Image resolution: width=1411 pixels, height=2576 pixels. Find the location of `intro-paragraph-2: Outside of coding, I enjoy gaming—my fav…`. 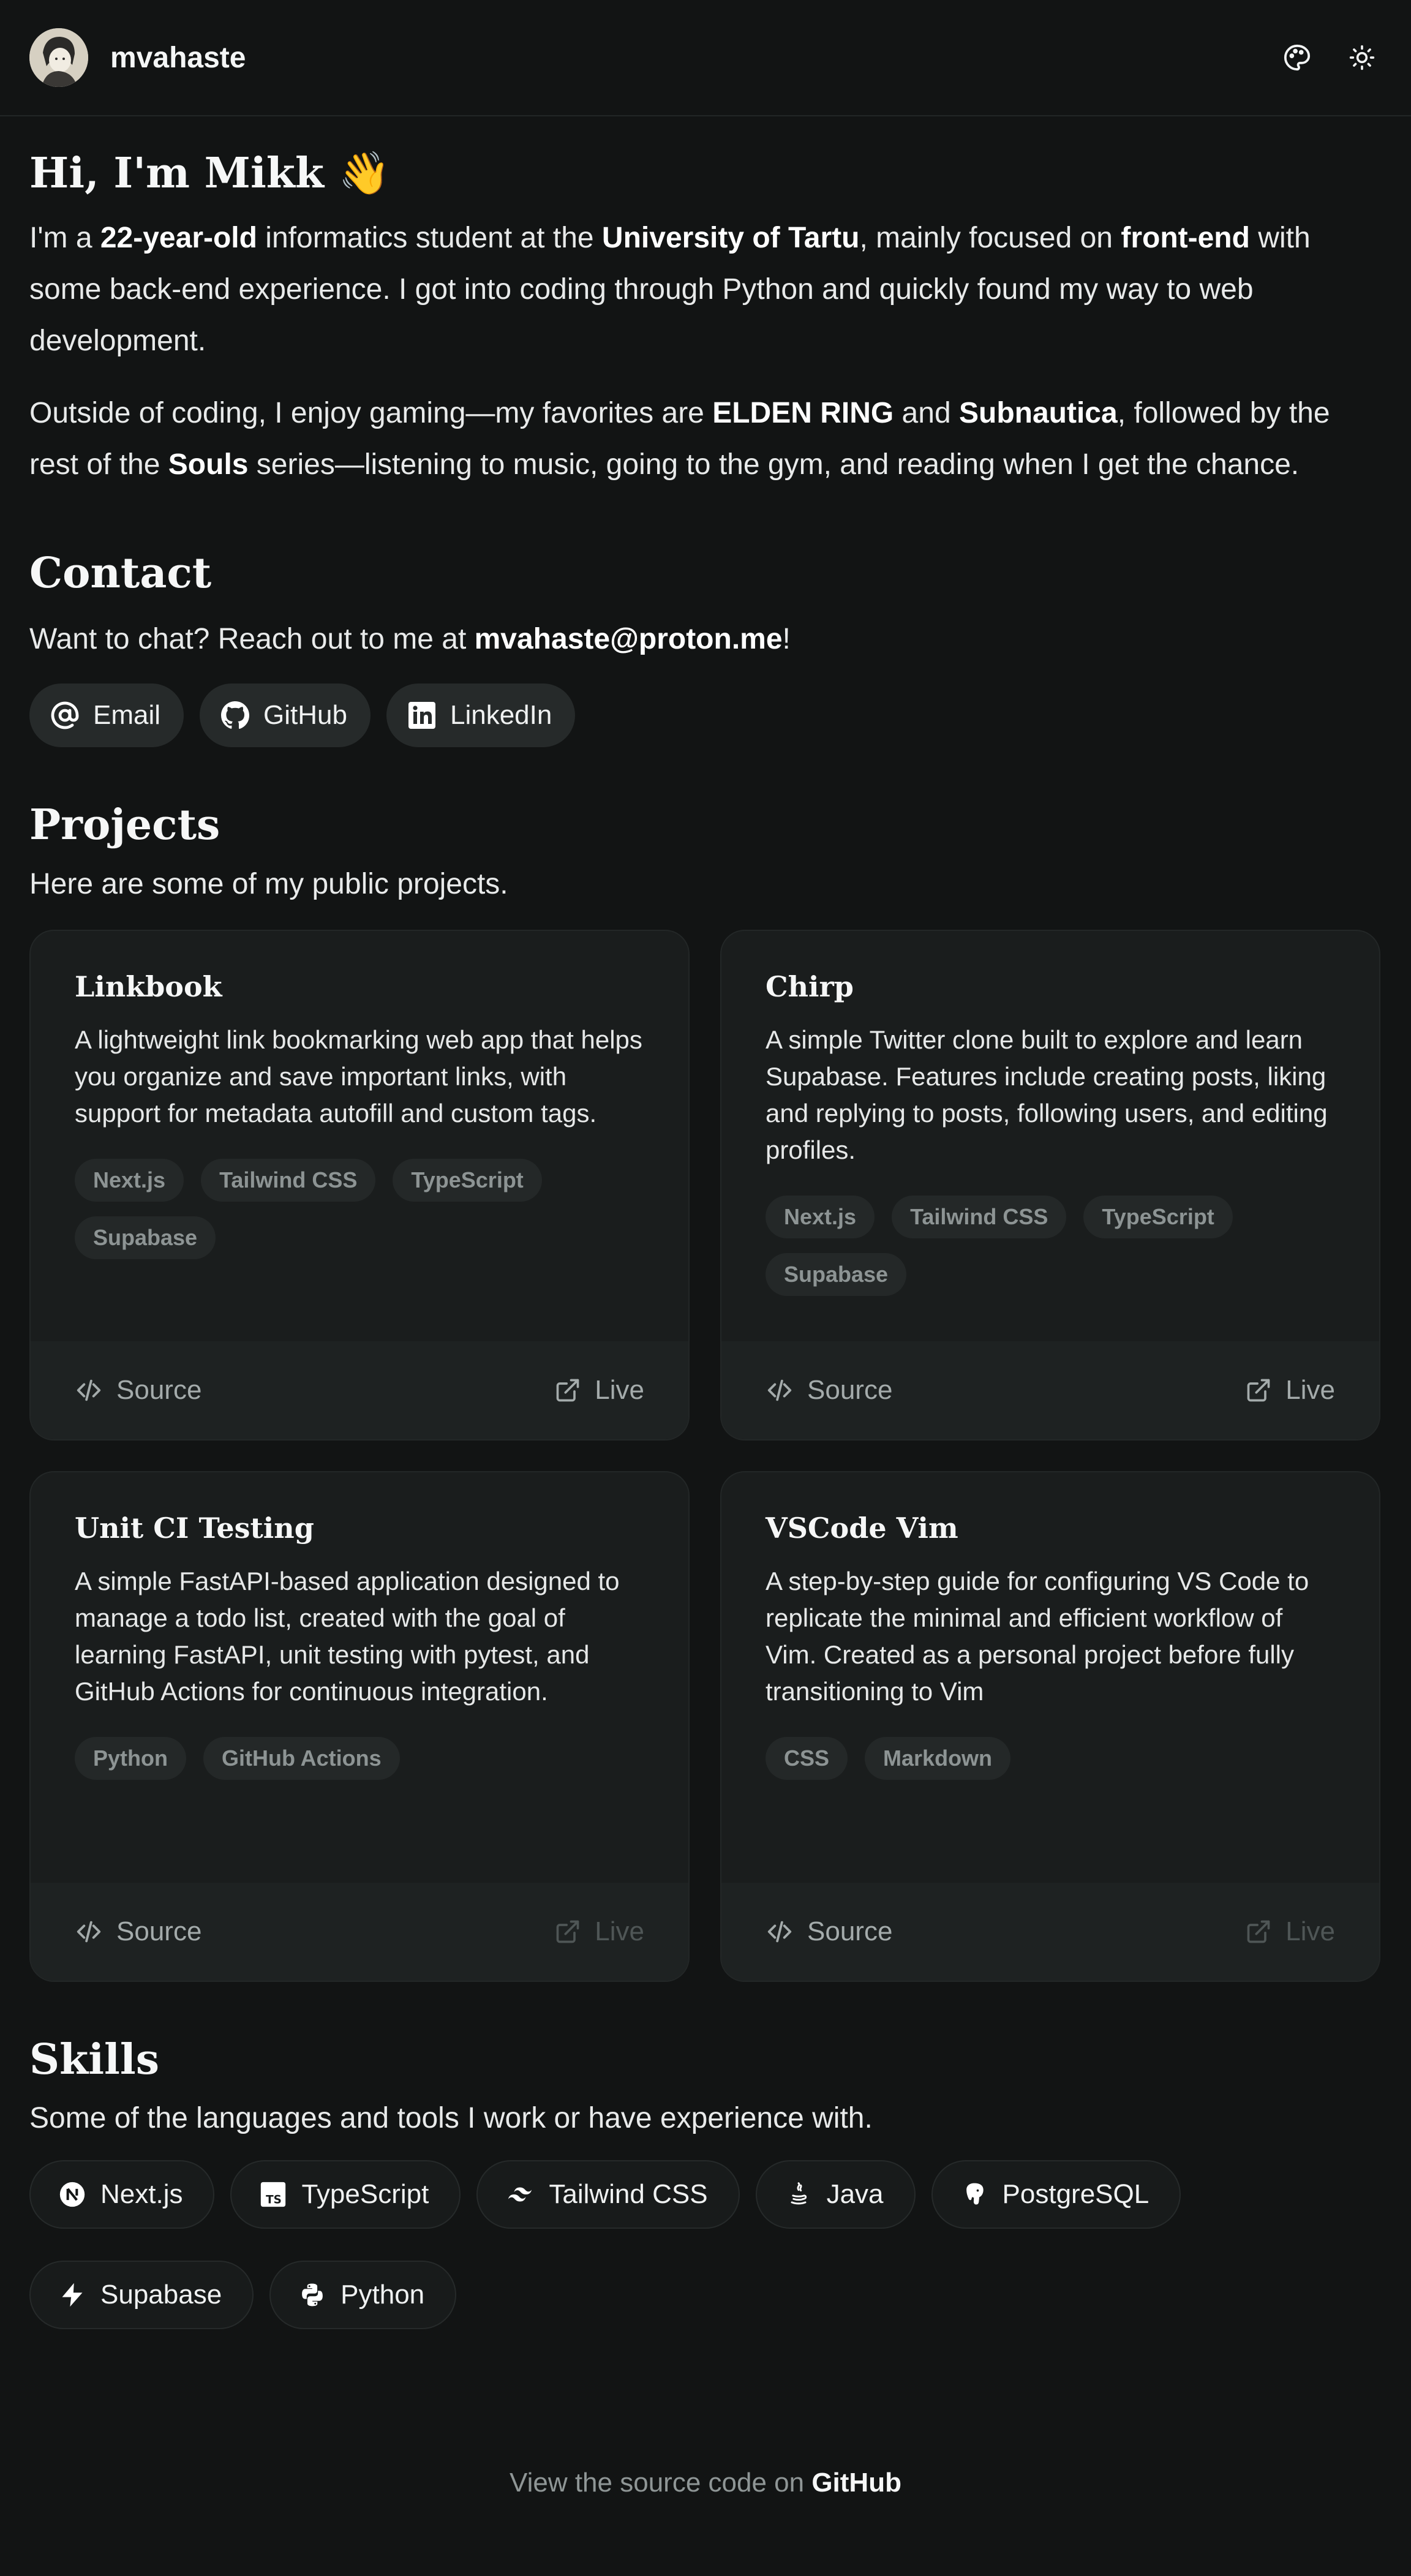

intro-paragraph-2: Outside of coding, I enjoy gaming—my fav… is located at coordinates (679, 439).